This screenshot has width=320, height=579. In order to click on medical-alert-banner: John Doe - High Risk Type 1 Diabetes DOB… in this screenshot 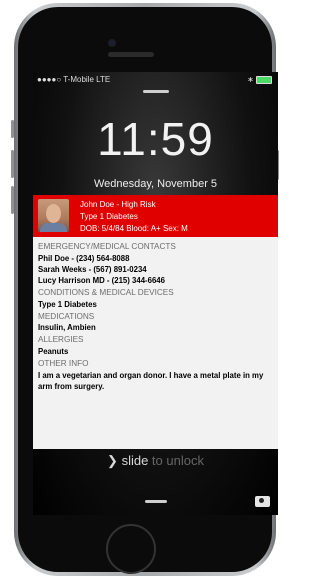, I will do `click(155, 216)`.